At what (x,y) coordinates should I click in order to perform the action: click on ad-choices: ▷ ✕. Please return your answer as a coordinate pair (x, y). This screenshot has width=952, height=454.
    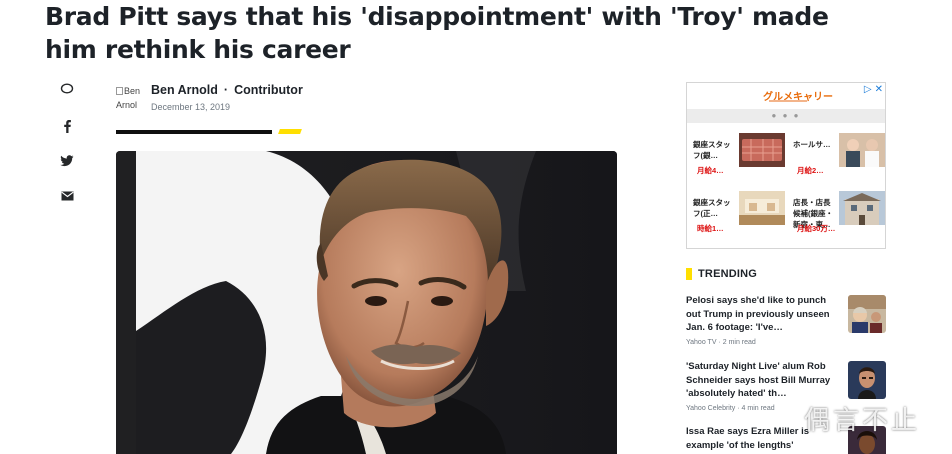
    Looking at the image, I should click on (872, 89).